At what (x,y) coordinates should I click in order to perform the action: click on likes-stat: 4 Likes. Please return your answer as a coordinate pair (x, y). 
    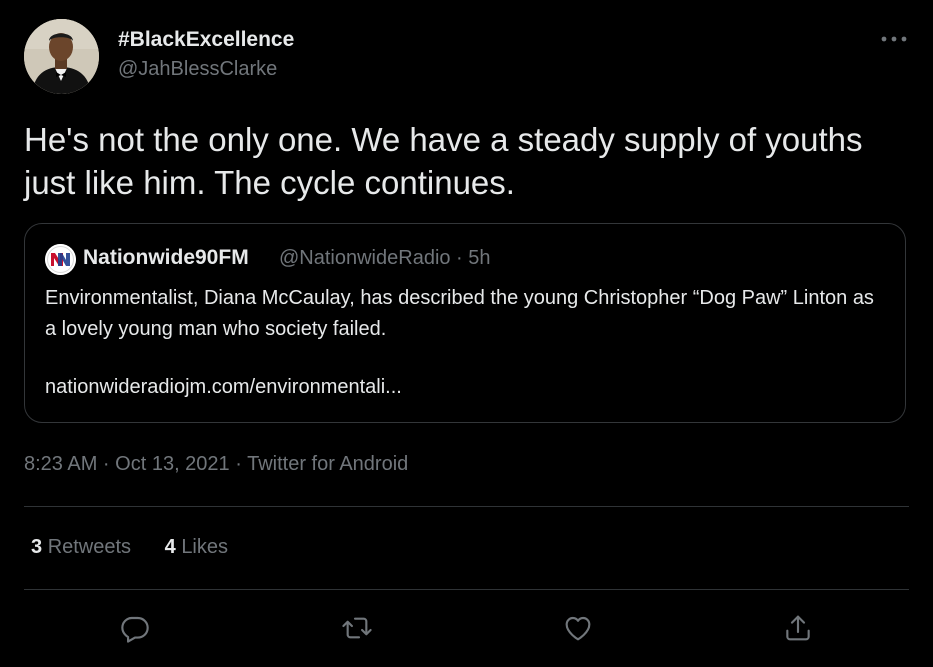
    Looking at the image, I should click on (196, 547).